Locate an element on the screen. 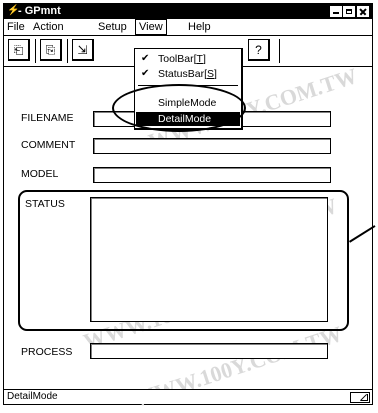  menu-file: File is located at coordinates (16, 27).